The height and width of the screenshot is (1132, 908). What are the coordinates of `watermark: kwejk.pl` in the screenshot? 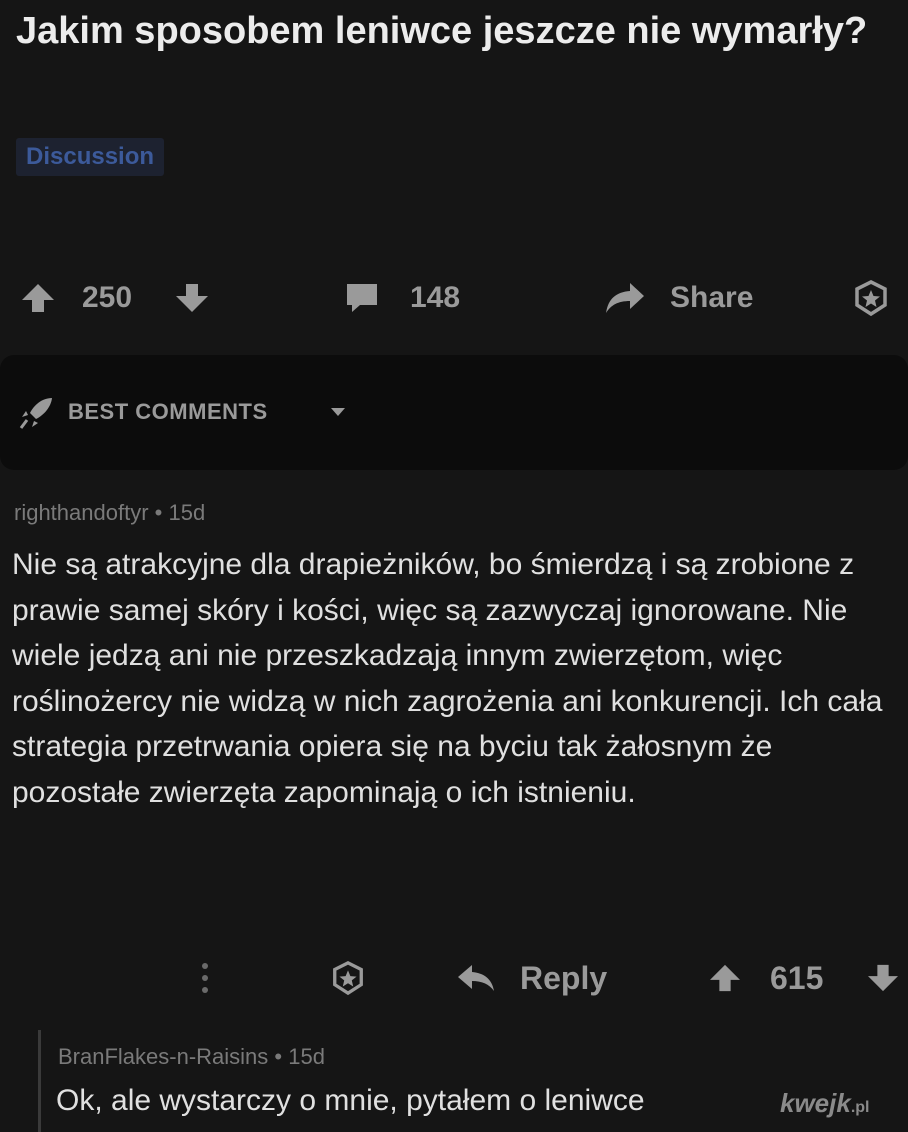 It's located at (825, 1103).